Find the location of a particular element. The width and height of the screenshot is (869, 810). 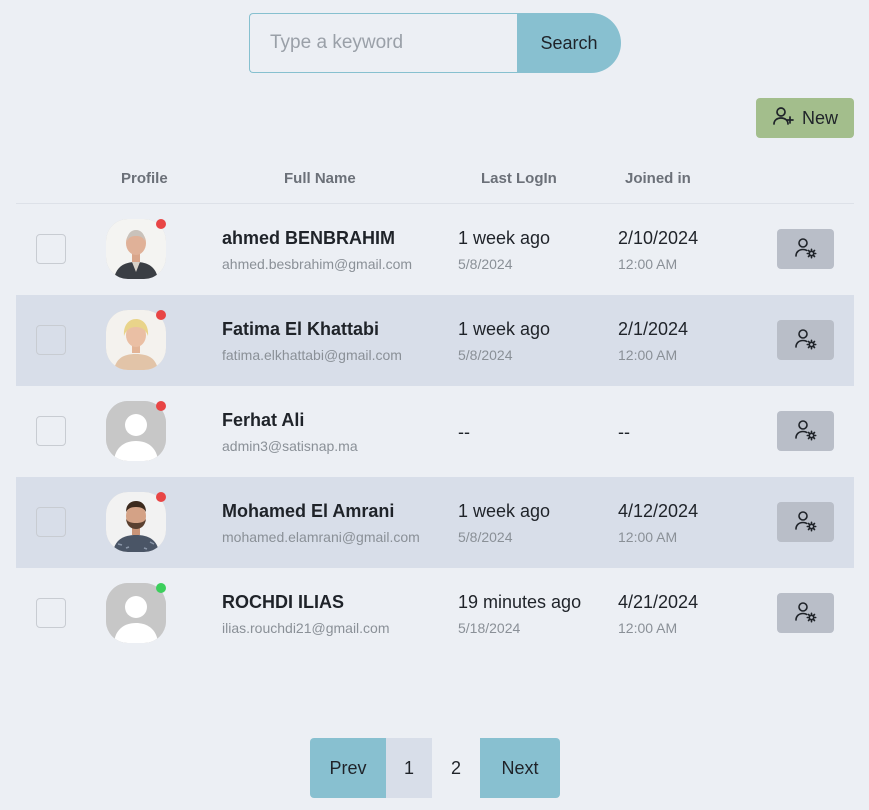

user-email: ahmed.besbrahim@gmail.com is located at coordinates (317, 264).